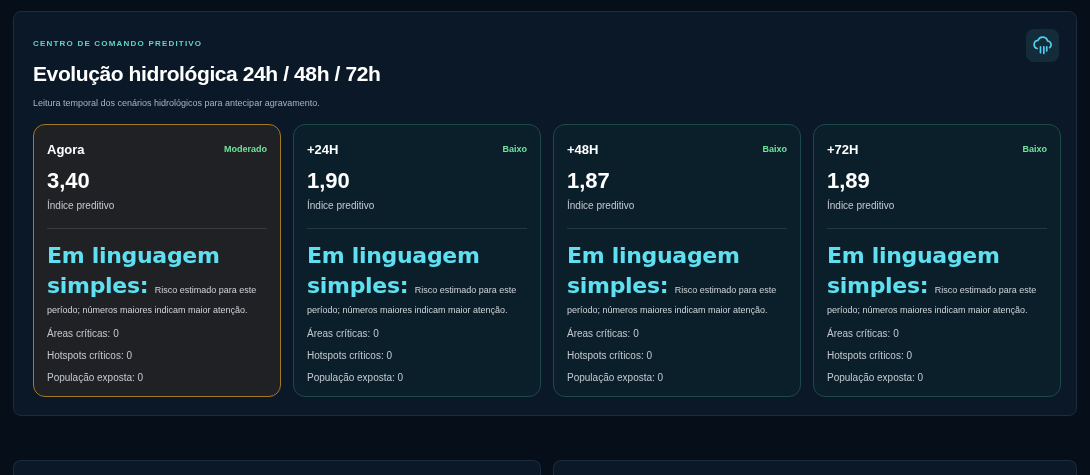  I want to click on index-value: 1,87, so click(589, 180).